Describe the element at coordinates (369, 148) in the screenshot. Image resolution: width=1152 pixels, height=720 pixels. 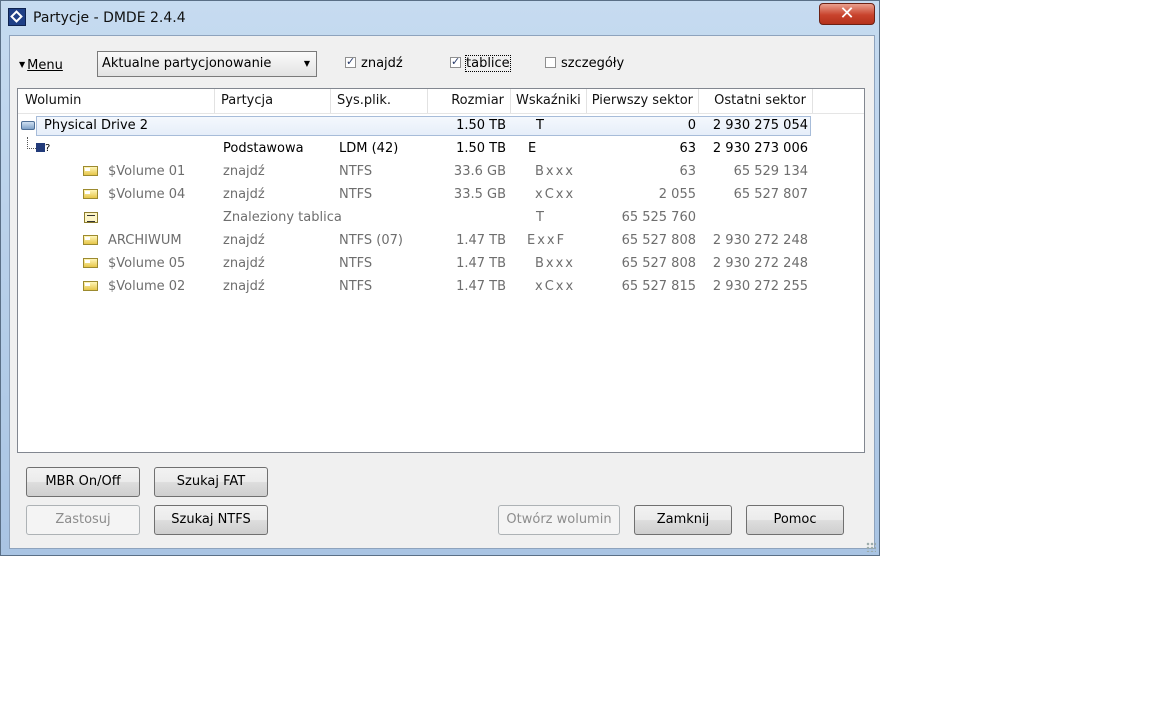
I see `cell-filesystem: LDM (42)` at that location.